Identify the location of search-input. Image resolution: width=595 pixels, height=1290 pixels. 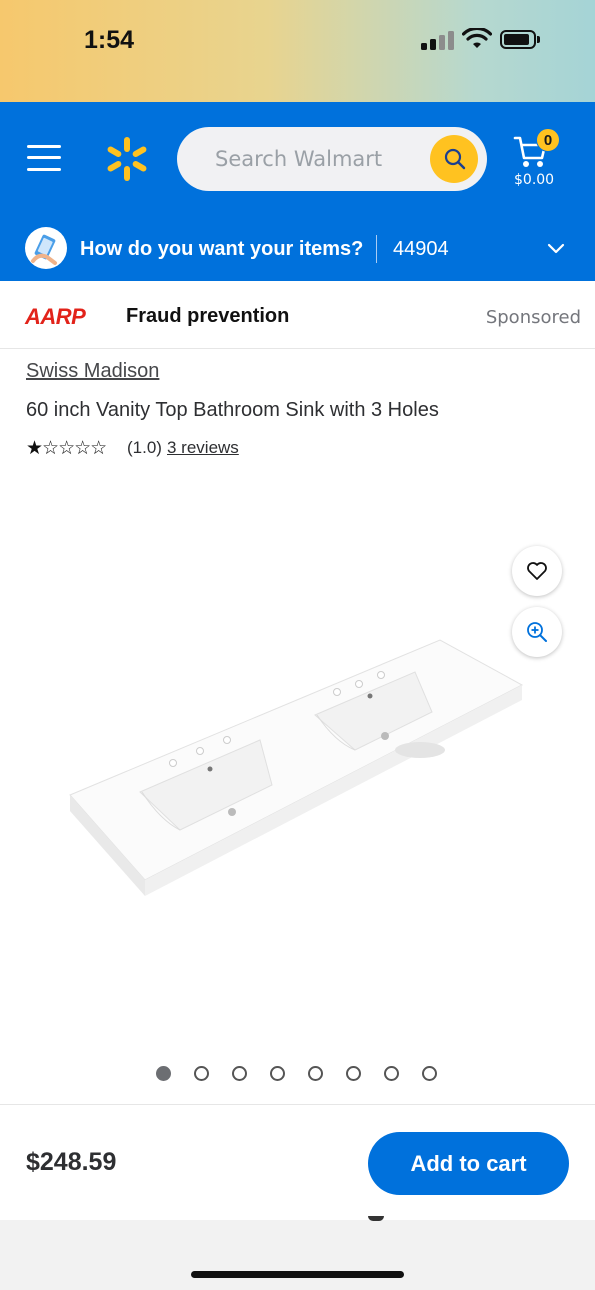
(320, 159).